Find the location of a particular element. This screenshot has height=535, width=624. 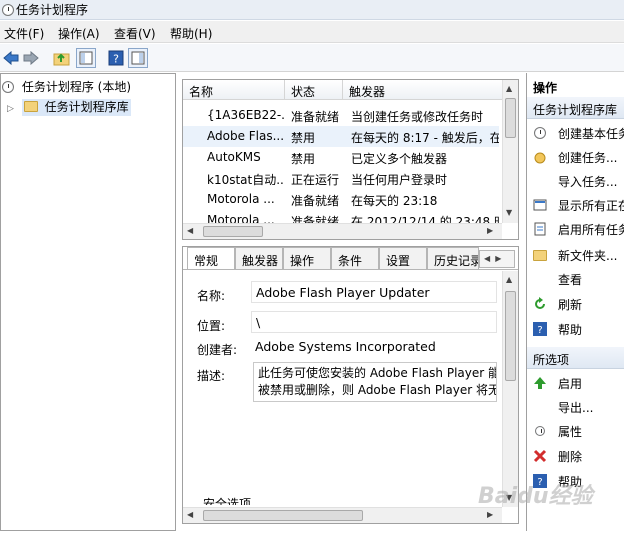

show-hide-tree-icon is located at coordinates (86, 58).